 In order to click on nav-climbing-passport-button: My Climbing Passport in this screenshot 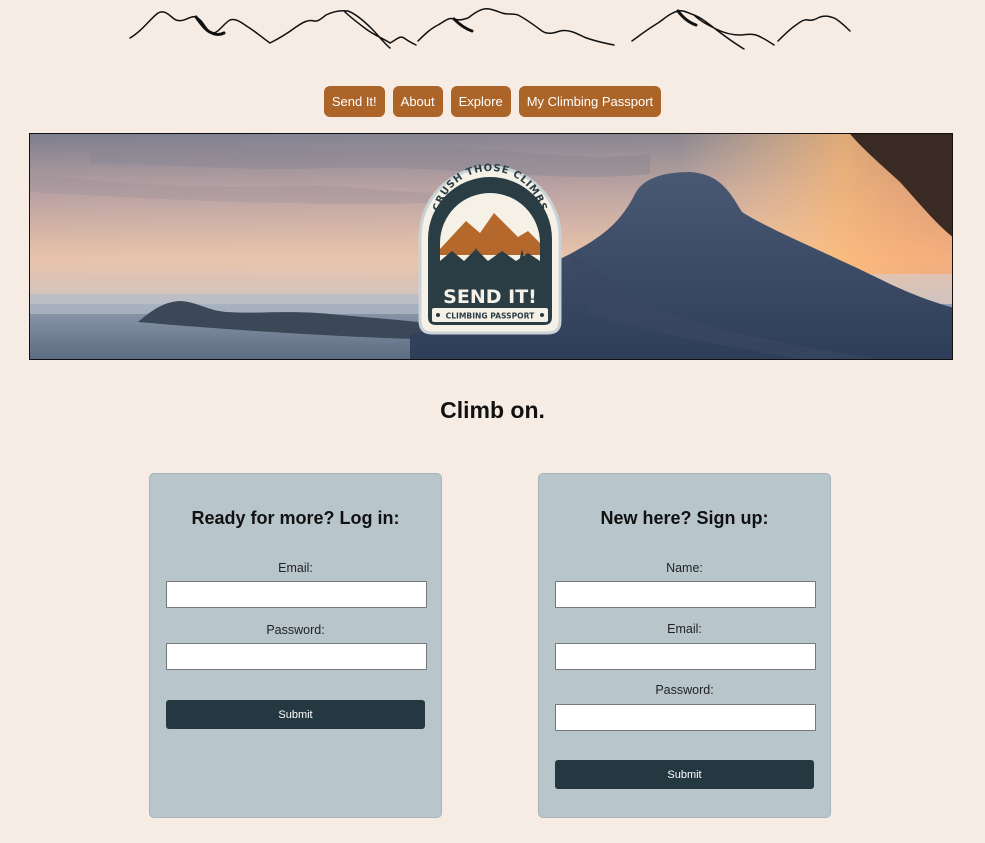, I will do `click(590, 101)`.